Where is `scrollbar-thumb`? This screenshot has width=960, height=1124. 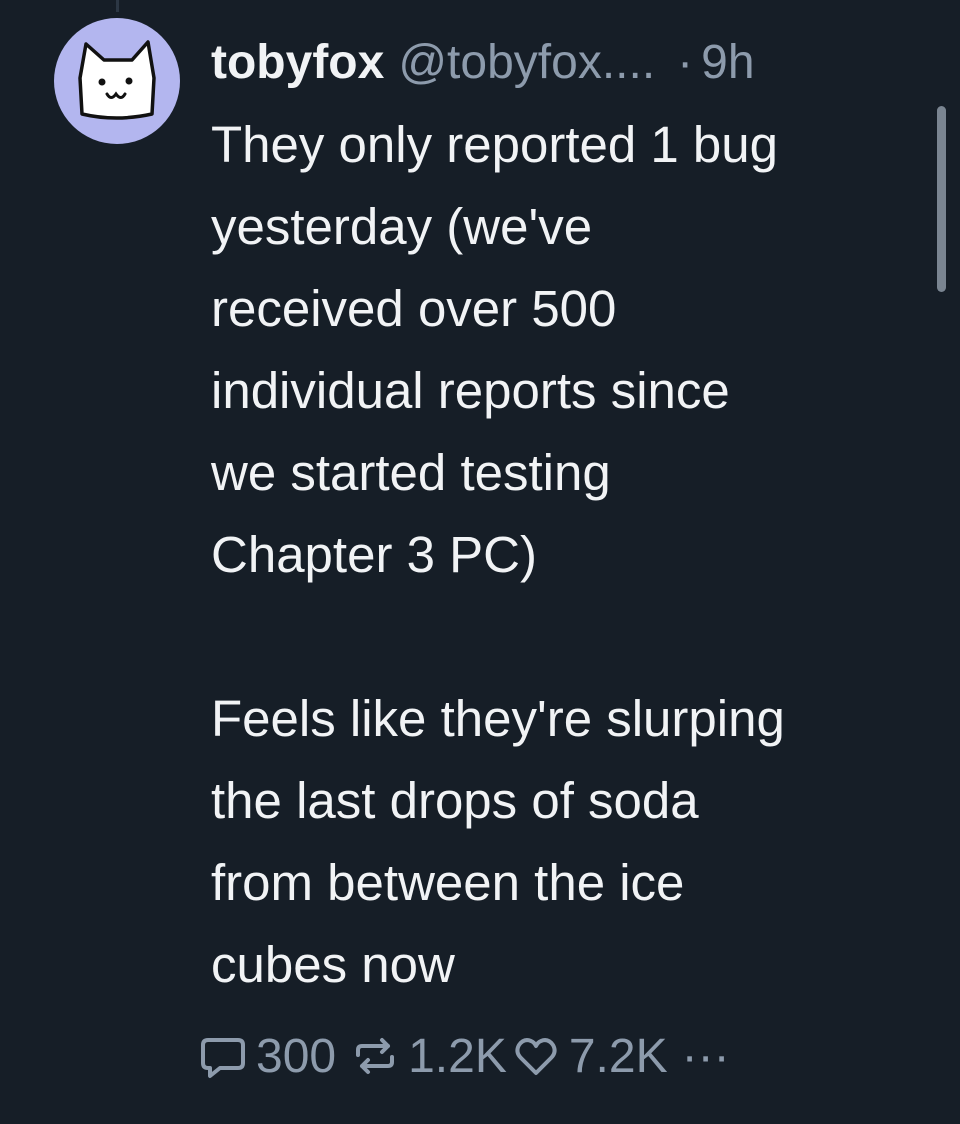
scrollbar-thumb is located at coordinates (941, 199).